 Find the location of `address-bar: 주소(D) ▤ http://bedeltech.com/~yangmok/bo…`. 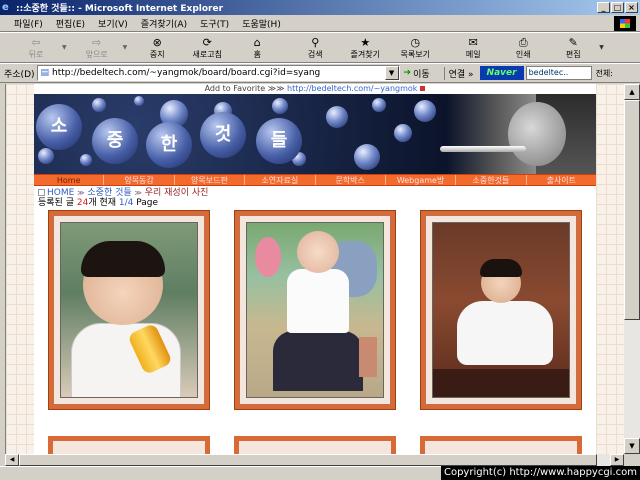

address-bar: 주소(D) ▤ http://bedeltech.com/~yangmok/bo… is located at coordinates (320, 73).